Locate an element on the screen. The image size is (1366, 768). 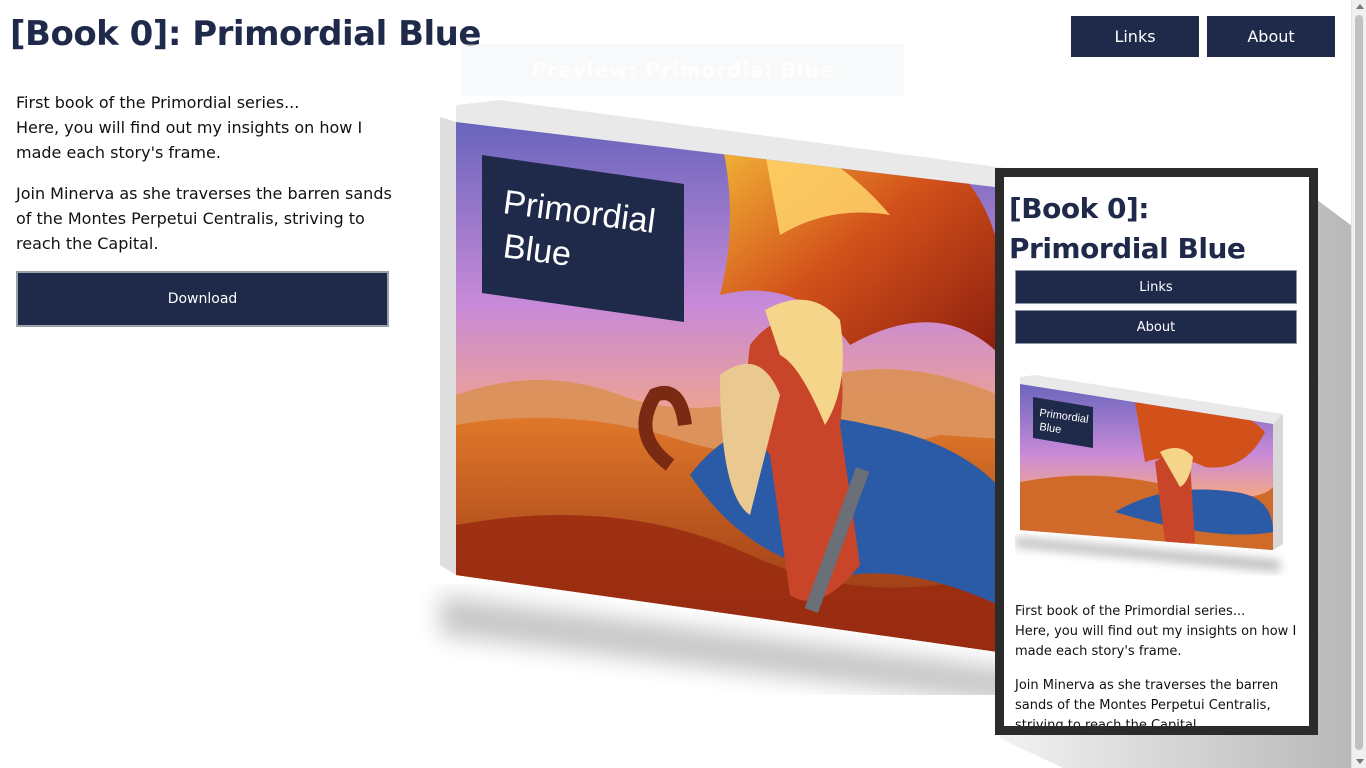
ghost-caption: Preview: Primordial Blue is located at coordinates (683, 70).